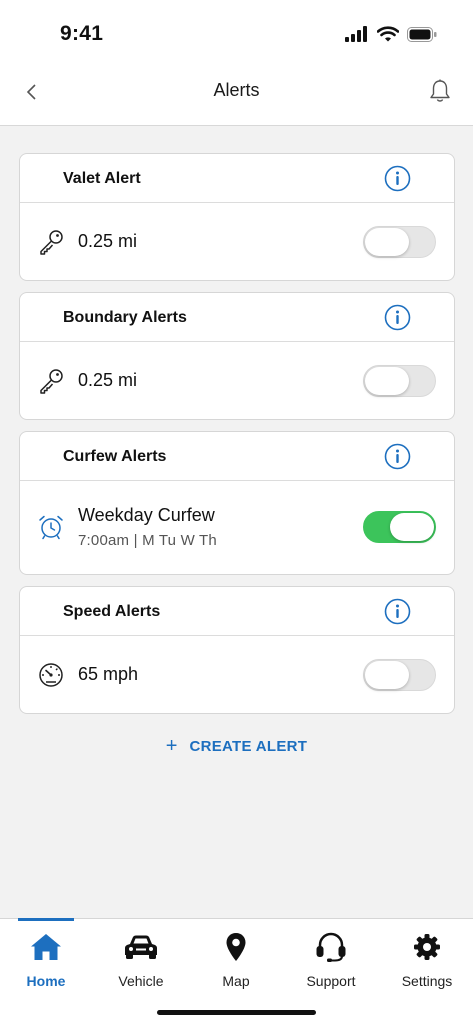 The image size is (473, 1024). I want to click on status-bar: 9:41, so click(236, 31).